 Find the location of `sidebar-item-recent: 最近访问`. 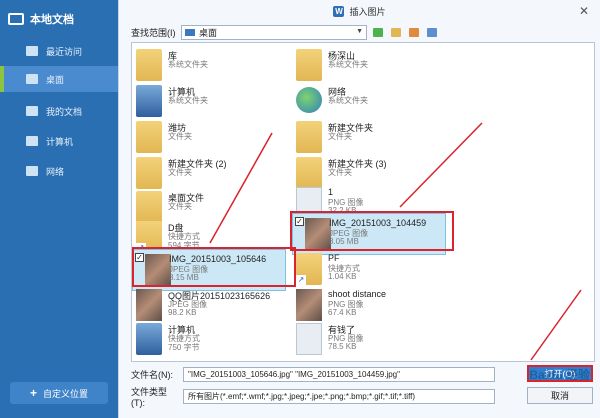

sidebar-item-recent: 最近访问 is located at coordinates (59, 51).